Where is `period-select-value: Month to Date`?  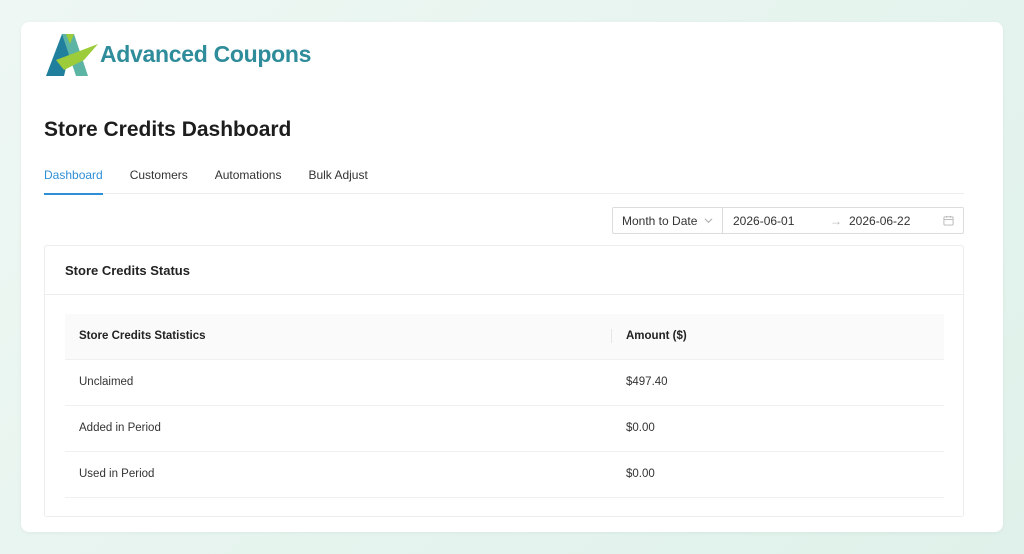
period-select-value: Month to Date is located at coordinates (660, 220).